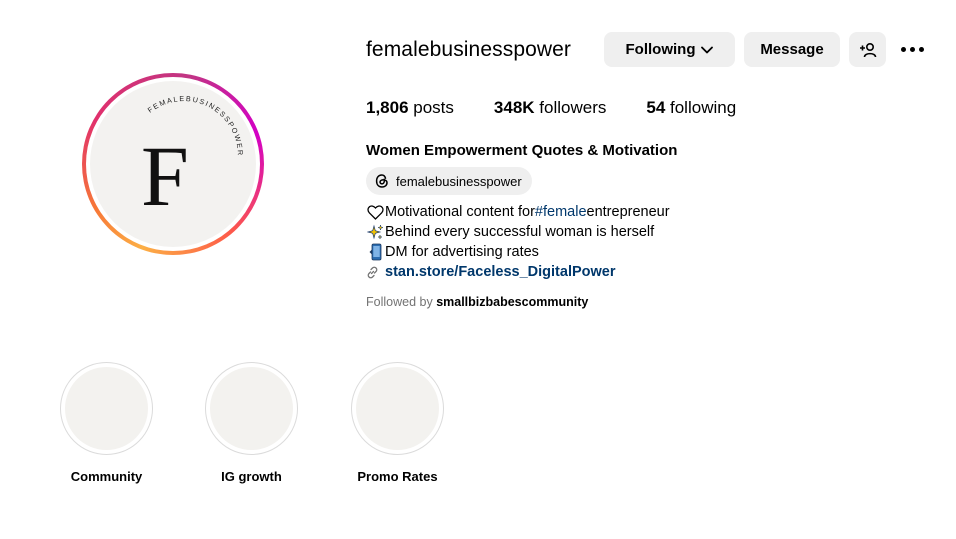 The width and height of the screenshot is (956, 539). Describe the element at coordinates (106, 476) in the screenshot. I see `highlight-label: Community` at that location.